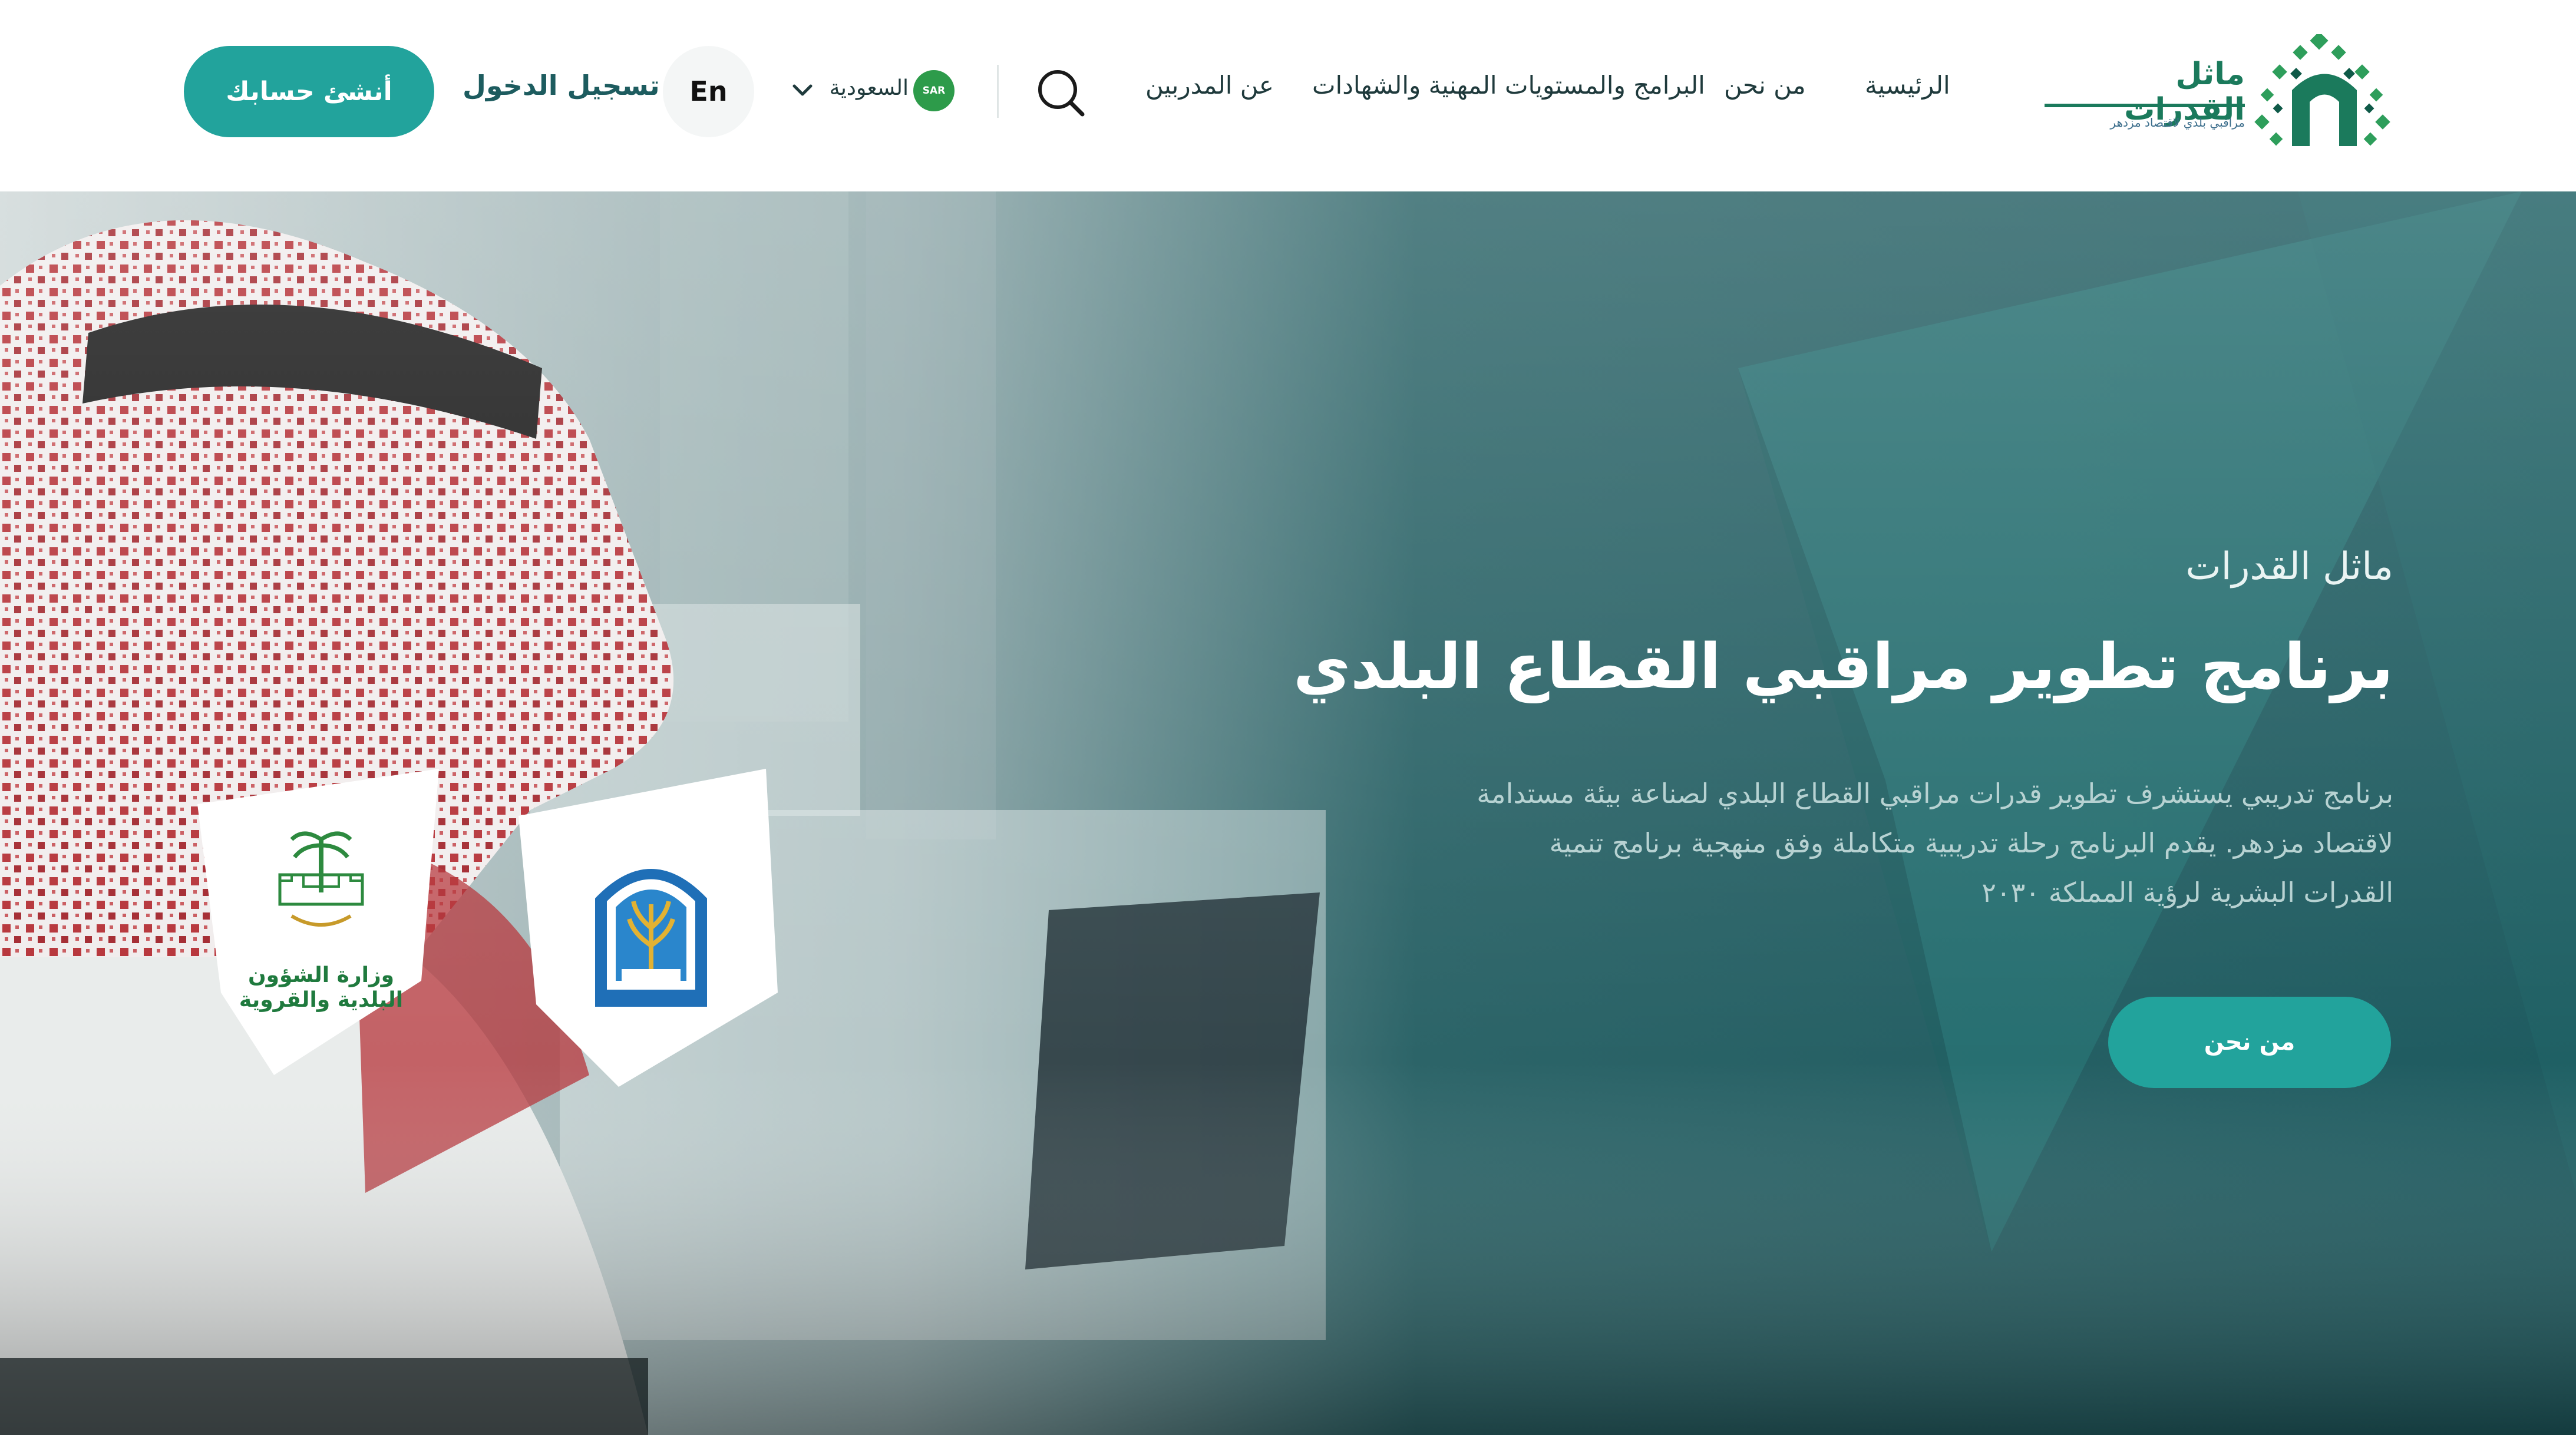 This screenshot has width=2576, height=1435. I want to click on brand-tagline: مراقبي بلدي لاقتصاد مزدهر, so click(2177, 122).